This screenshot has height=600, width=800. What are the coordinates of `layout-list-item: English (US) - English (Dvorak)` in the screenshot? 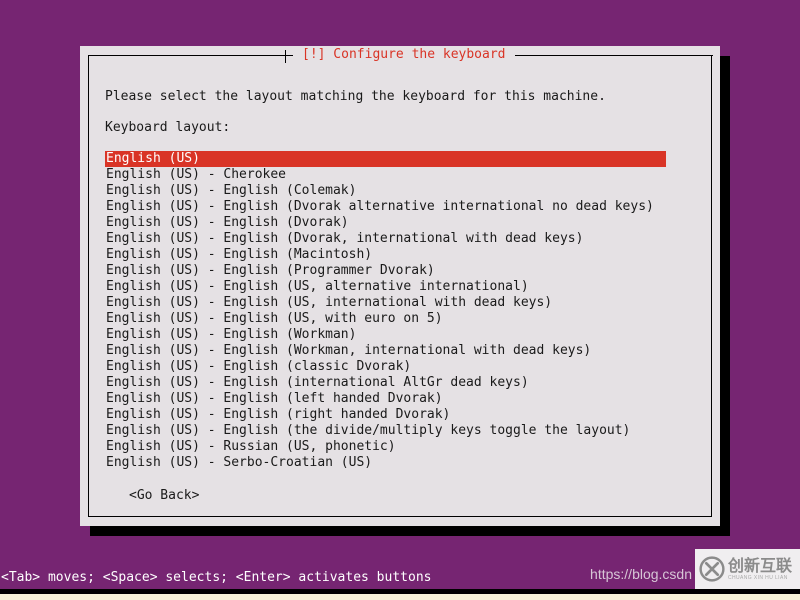 It's located at (385, 223).